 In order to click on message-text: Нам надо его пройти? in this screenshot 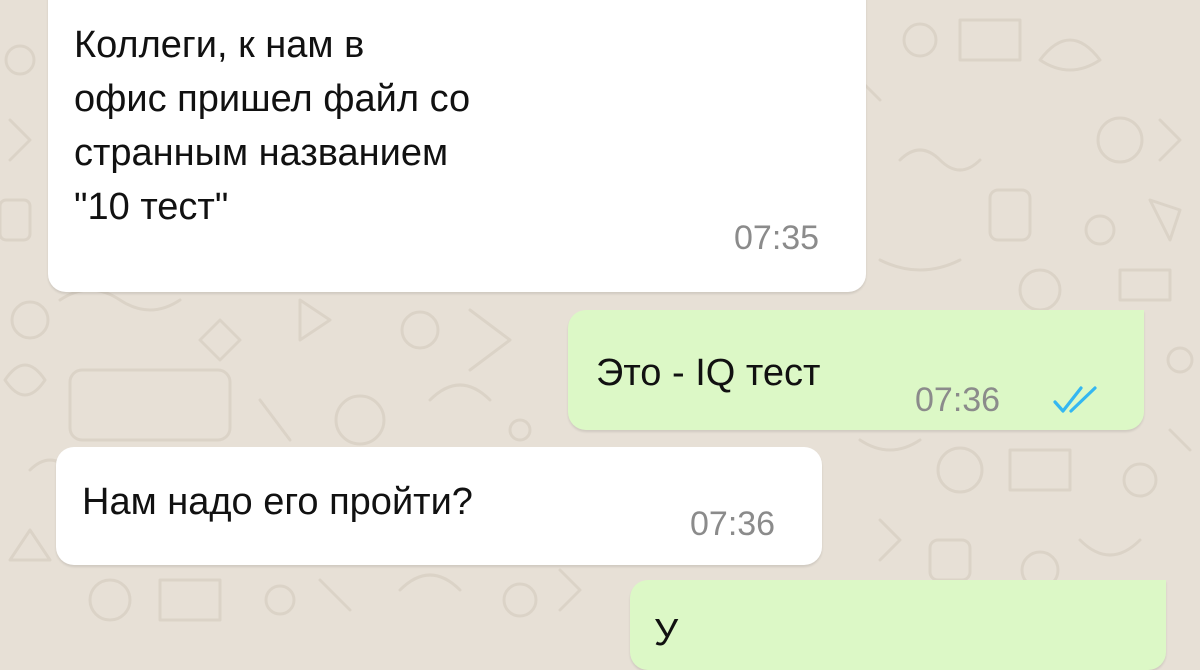, I will do `click(277, 502)`.